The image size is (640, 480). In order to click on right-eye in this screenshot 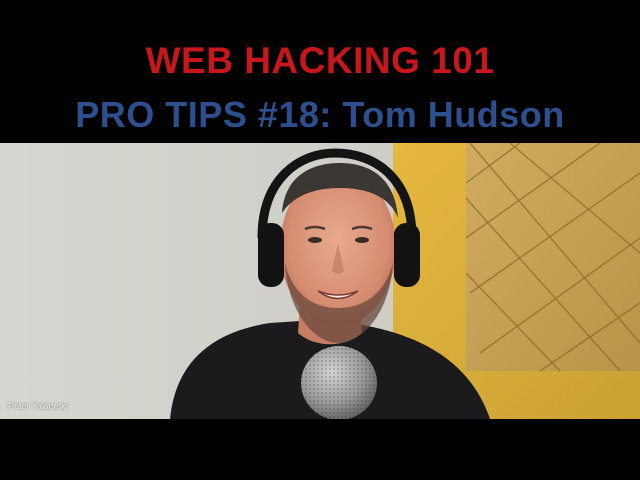, I will do `click(362, 240)`.